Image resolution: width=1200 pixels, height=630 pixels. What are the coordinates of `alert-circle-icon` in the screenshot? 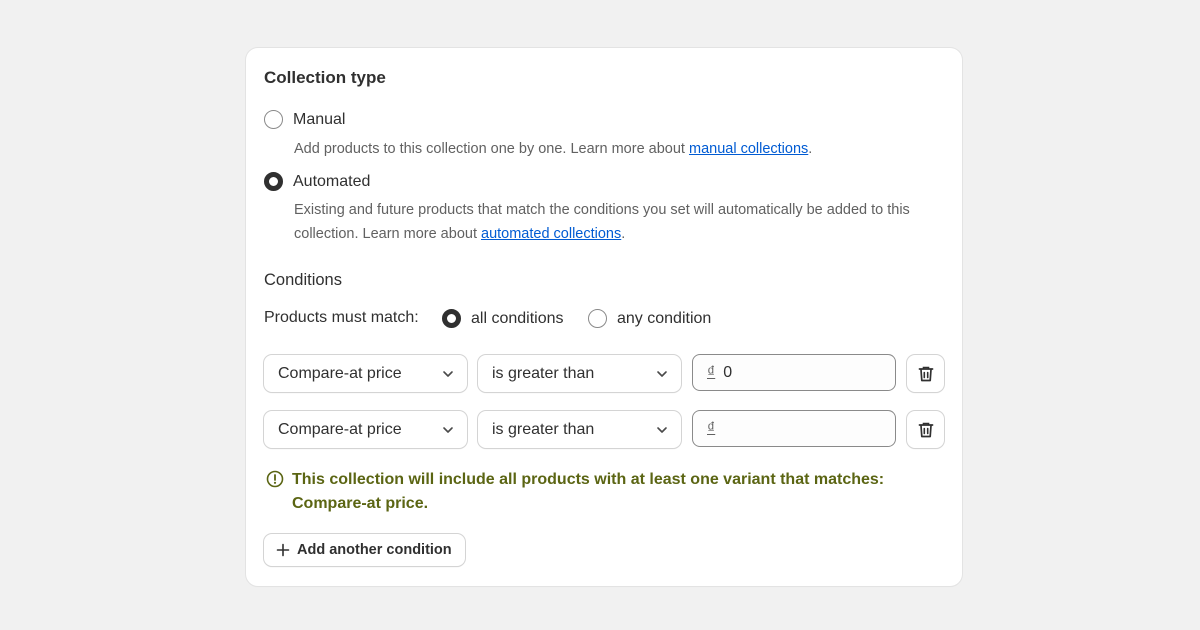 It's located at (275, 479).